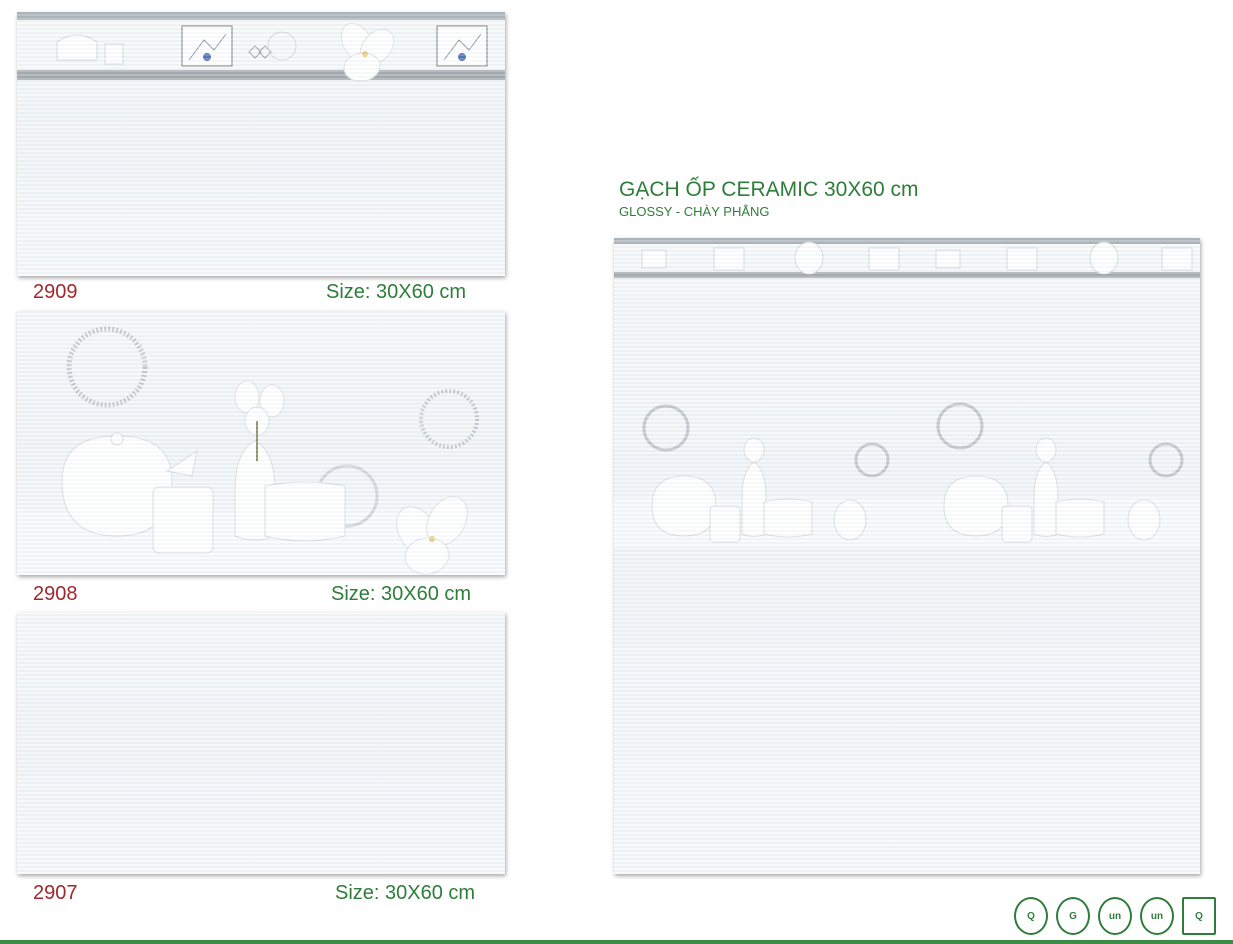  Describe the element at coordinates (55, 292) in the screenshot. I see `tile-code-2909: 2909` at that location.